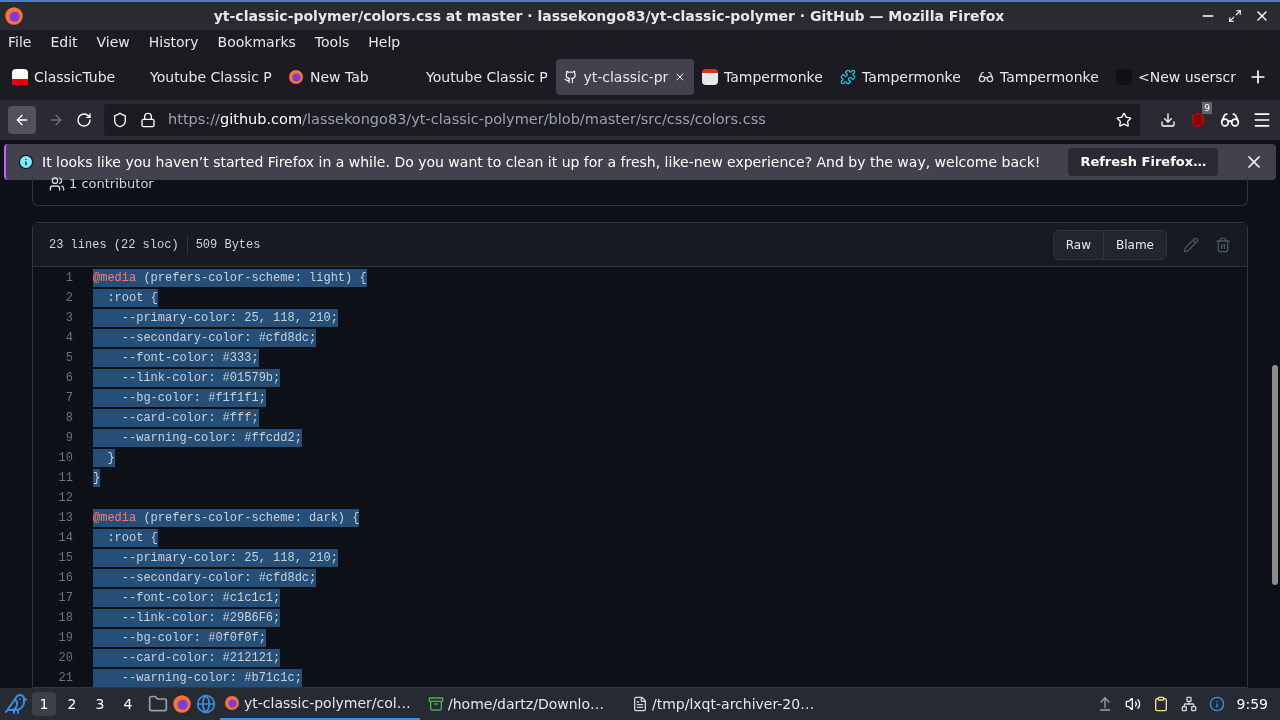  I want to click on puzzle-icon, so click(848, 77).